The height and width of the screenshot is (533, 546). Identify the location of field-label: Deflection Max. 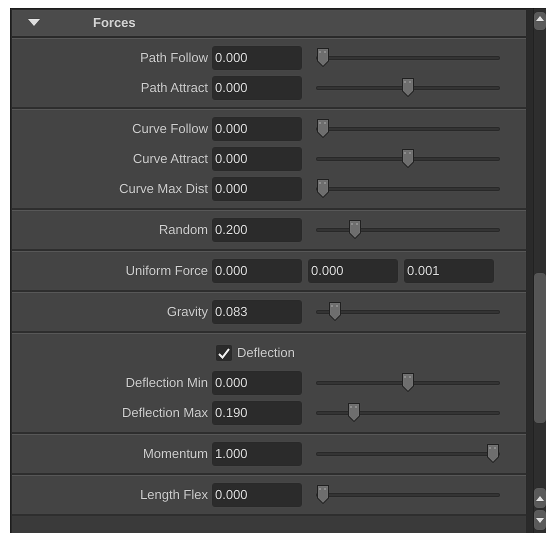
(165, 413).